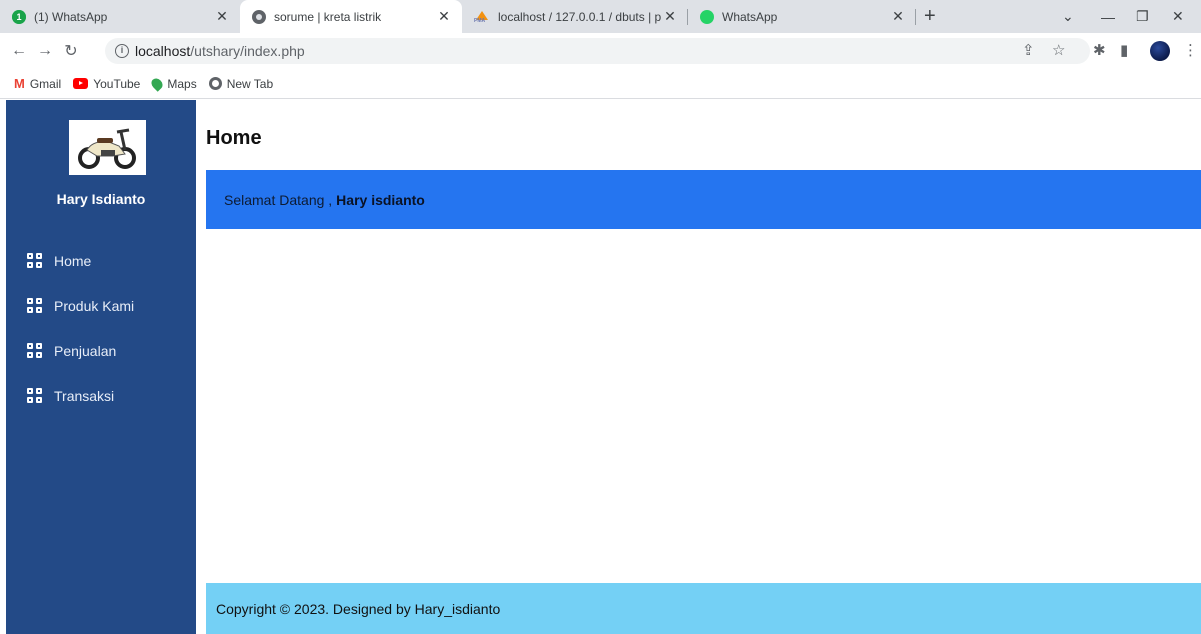  Describe the element at coordinates (85, 350) in the screenshot. I see `sidebar-item-label: Penjualan` at that location.